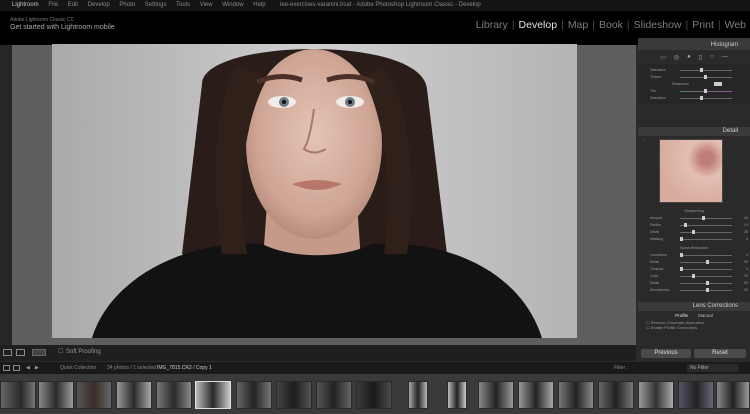 This screenshot has height=414, width=750. Describe the element at coordinates (20, 352) in the screenshot. I see `view-compare-icon` at that location.